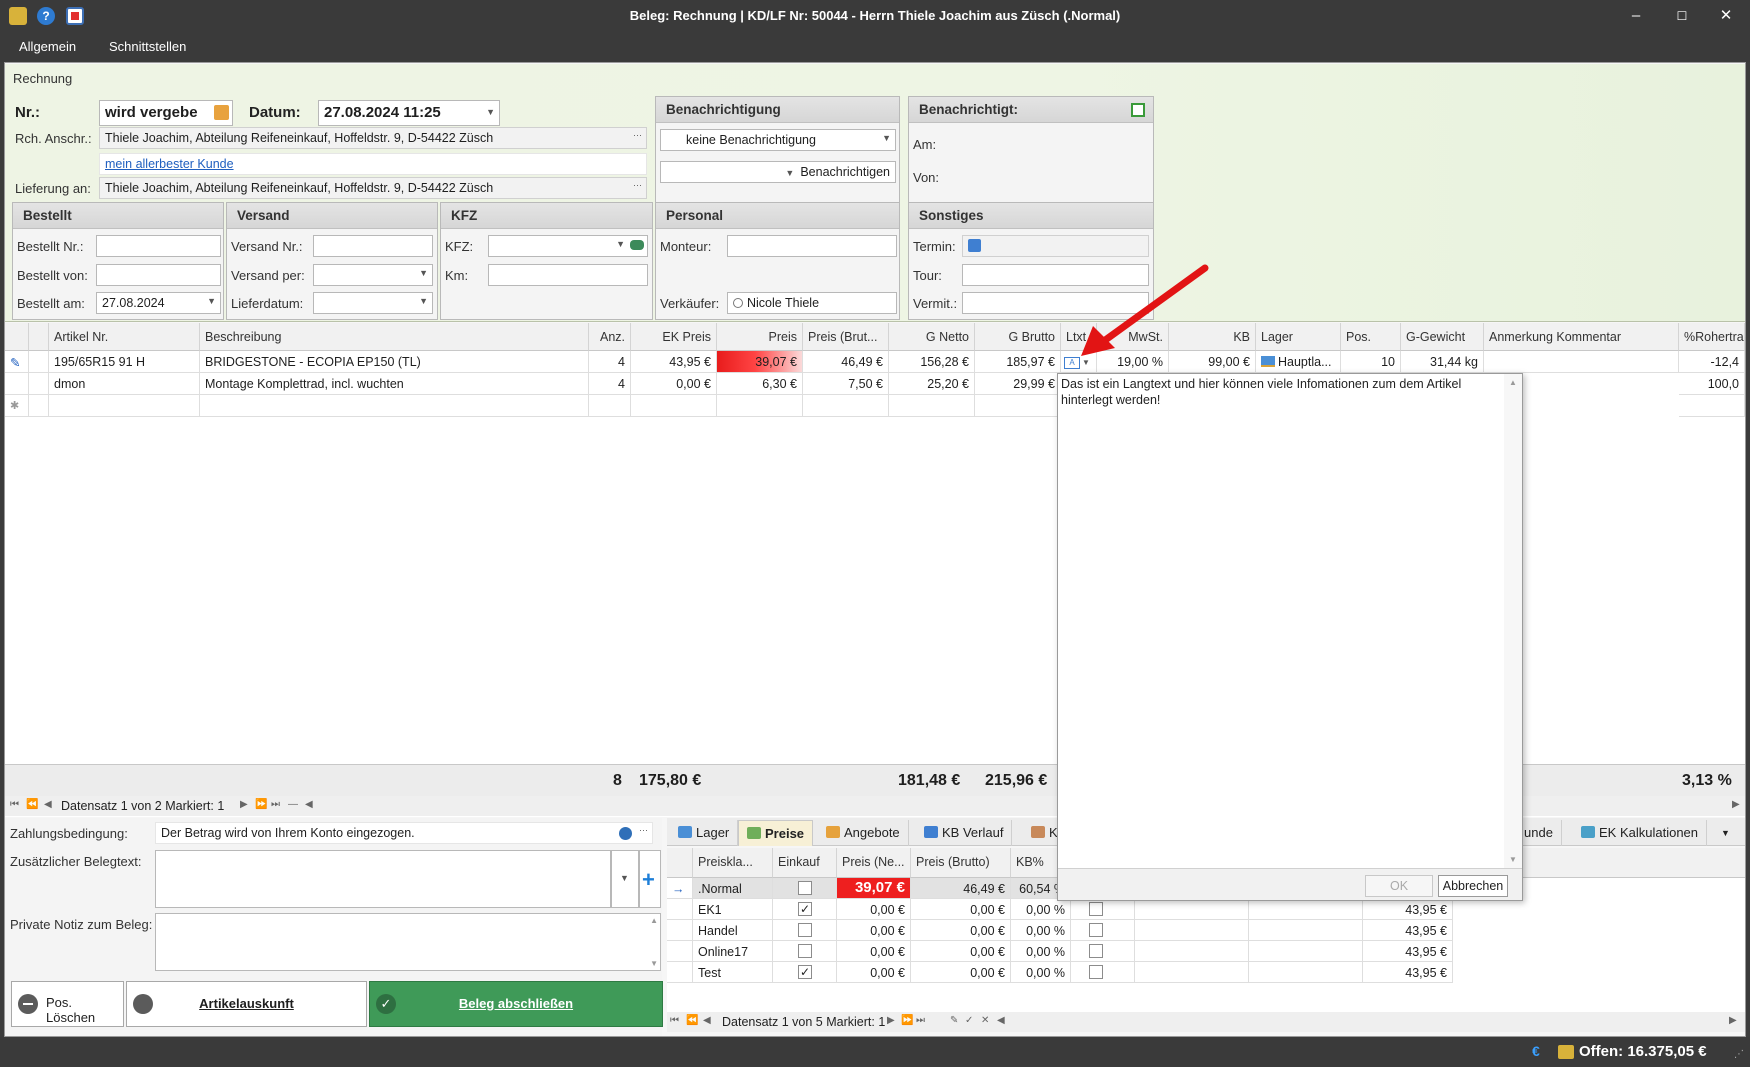 Image resolution: width=1750 pixels, height=1067 pixels. What do you see at coordinates (932, 384) in the screenshot?
I see `cell-g-netto: 25,20 €` at bounding box center [932, 384].